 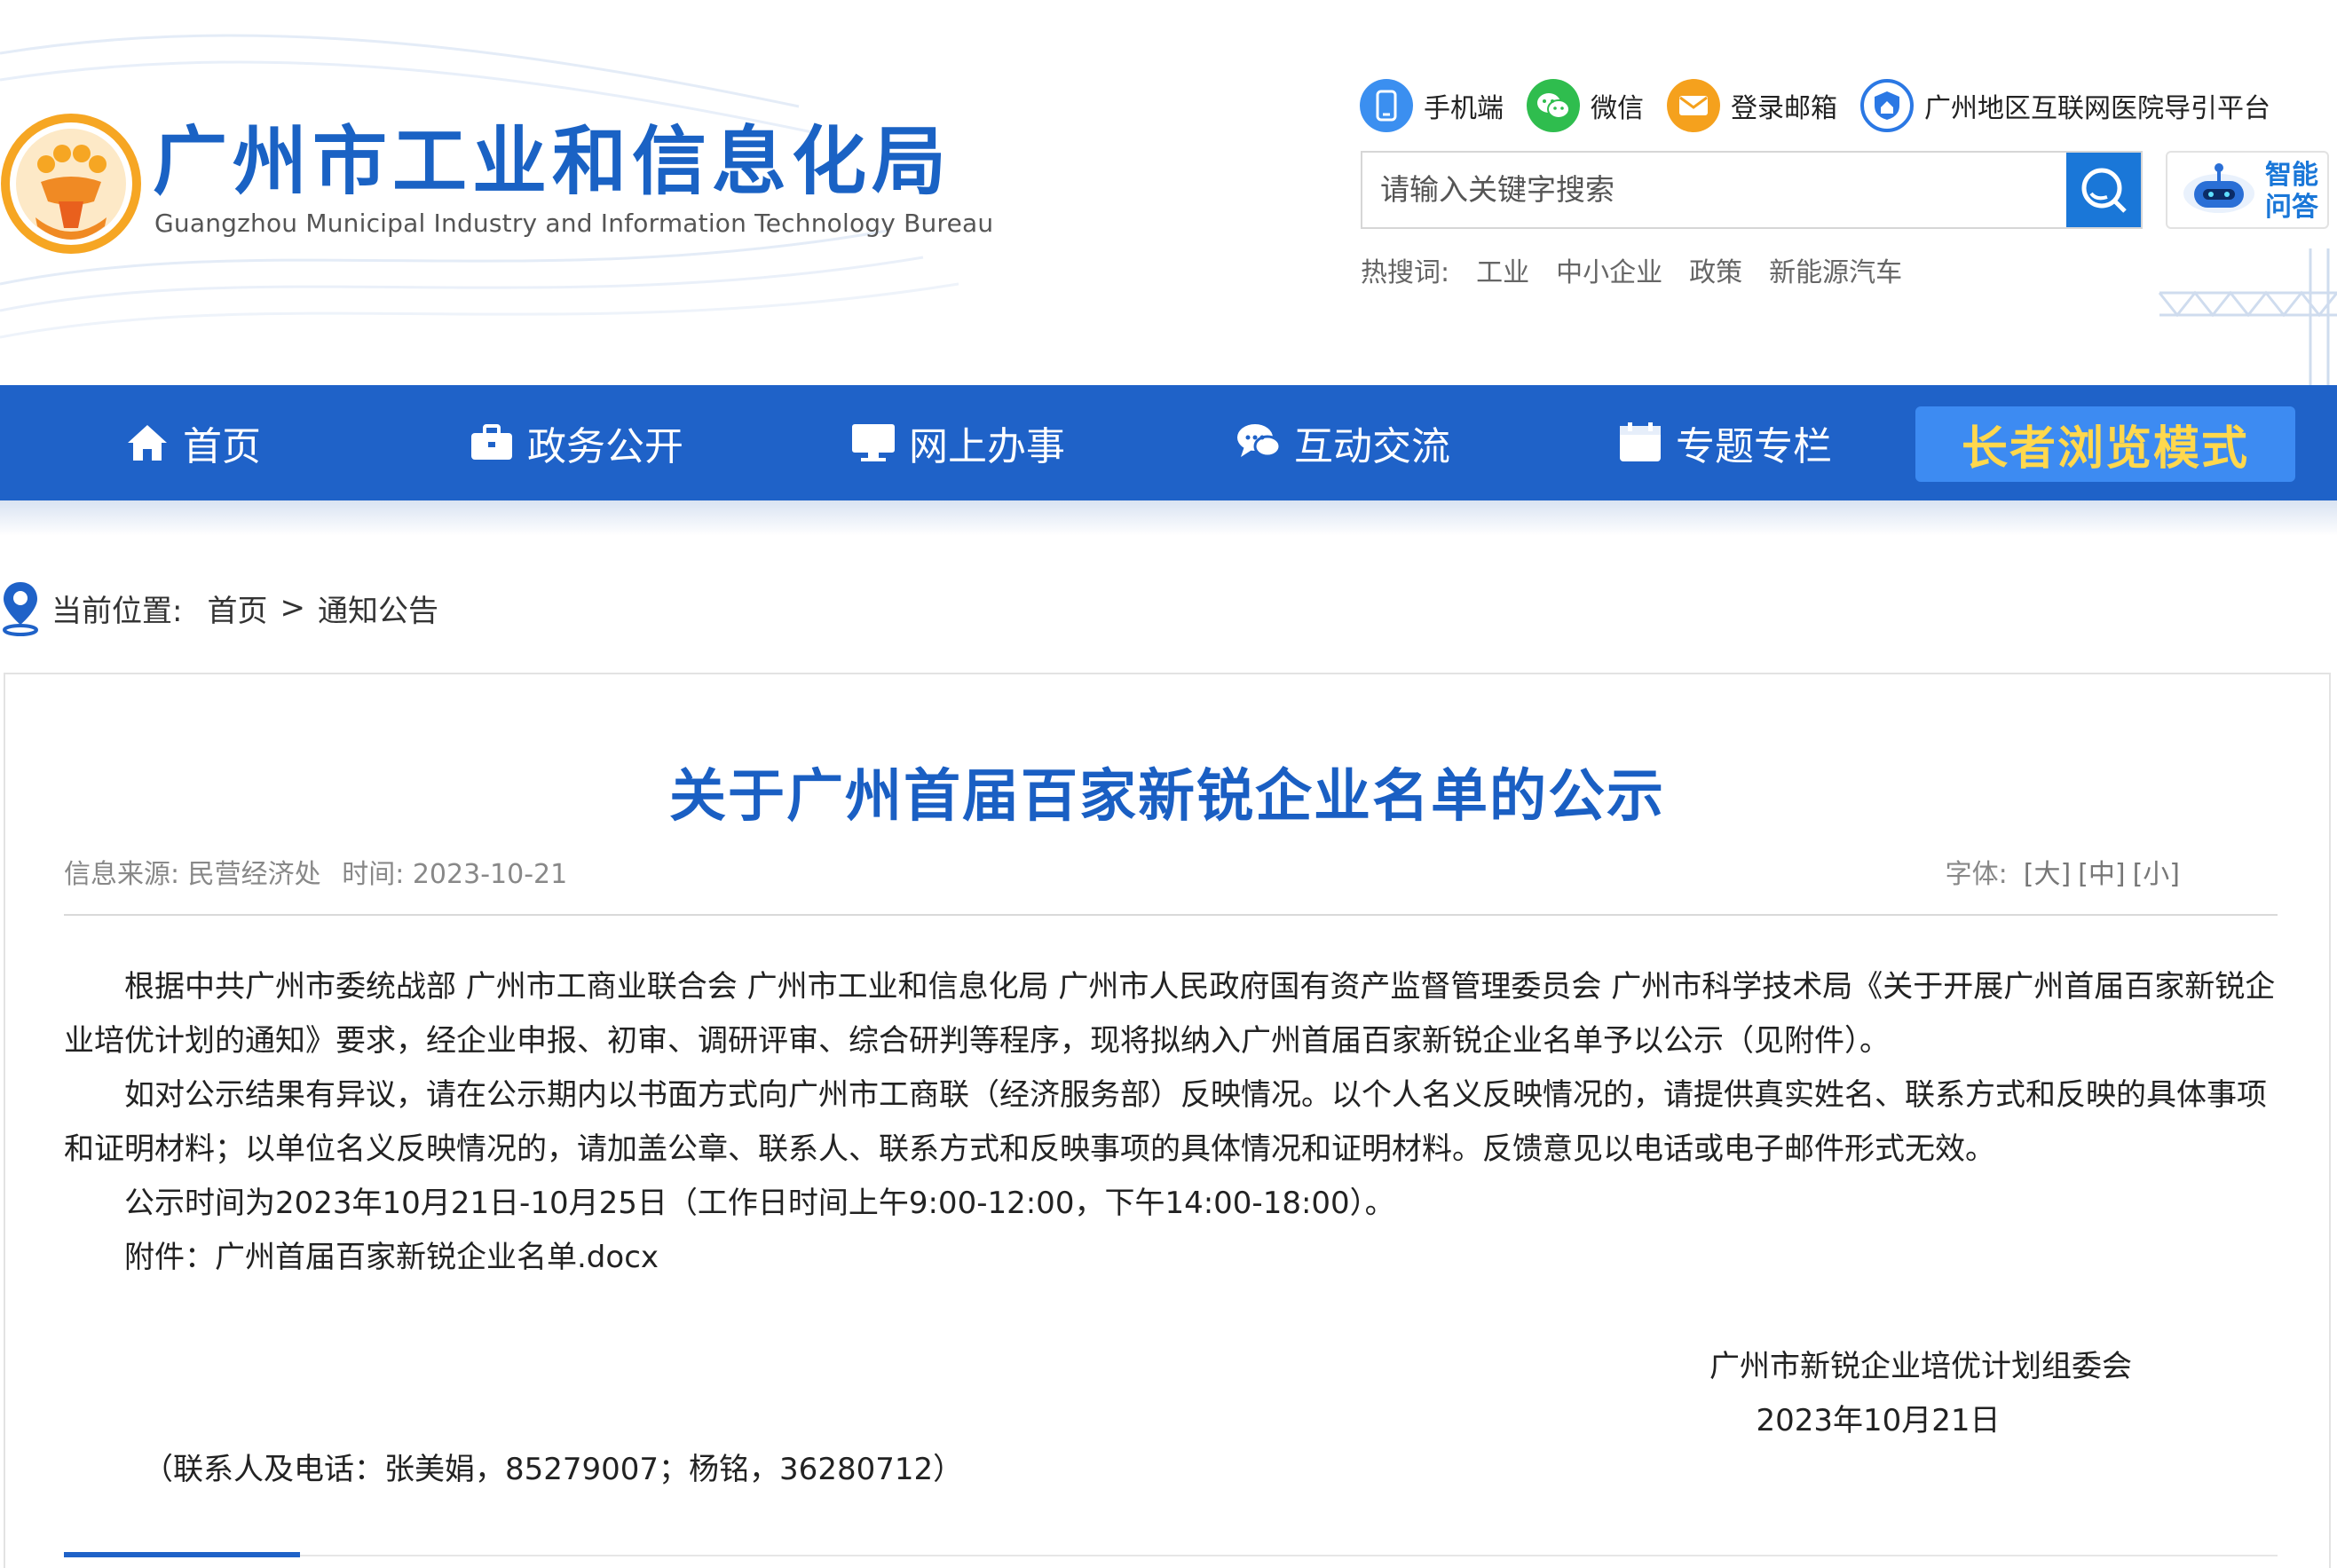 What do you see at coordinates (1168, 518) in the screenshot?
I see `nav-shadow` at bounding box center [1168, 518].